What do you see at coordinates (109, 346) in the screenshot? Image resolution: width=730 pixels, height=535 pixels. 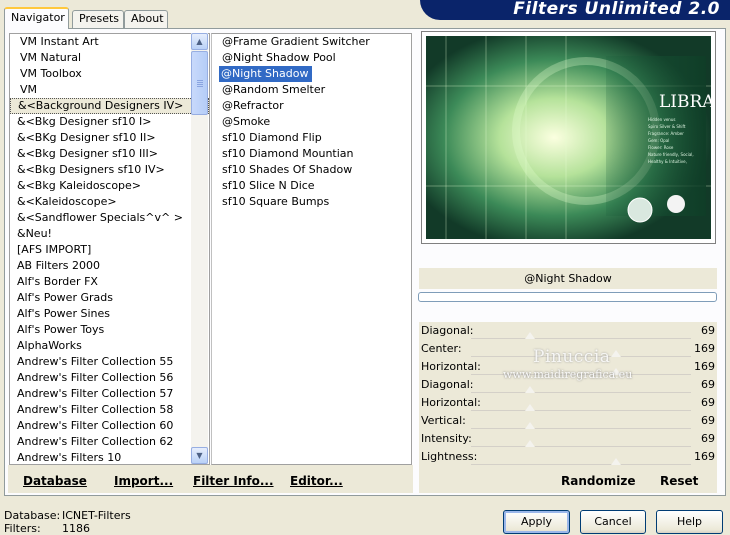 I see `category-item: AlphaWorks` at bounding box center [109, 346].